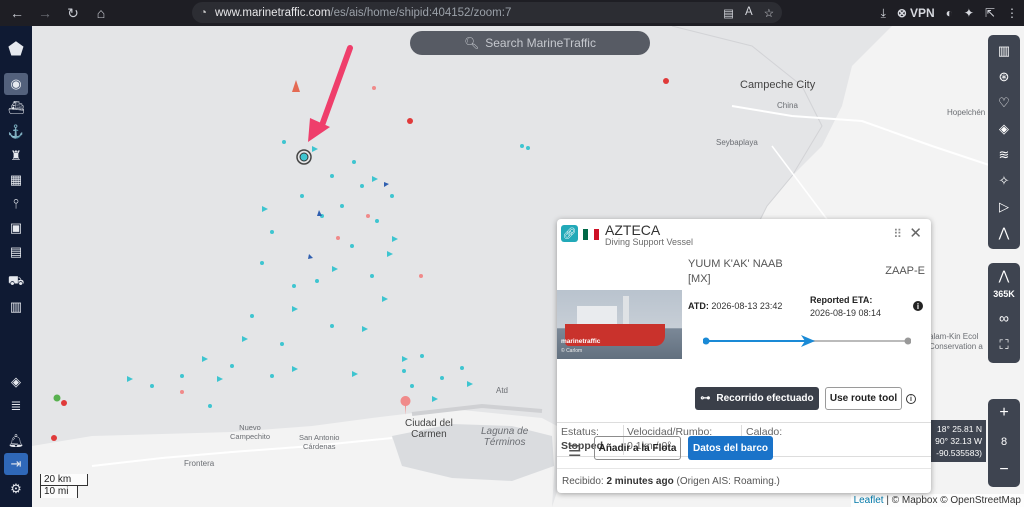  I want to click on photo-superstructure, so click(597, 316).